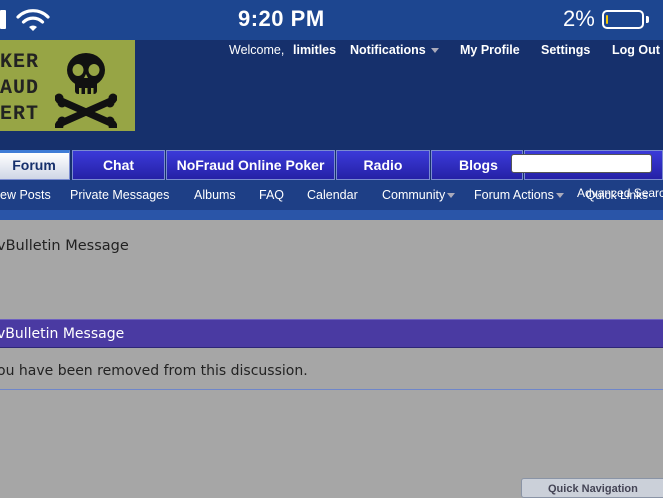  I want to click on battery-level, so click(607, 19).